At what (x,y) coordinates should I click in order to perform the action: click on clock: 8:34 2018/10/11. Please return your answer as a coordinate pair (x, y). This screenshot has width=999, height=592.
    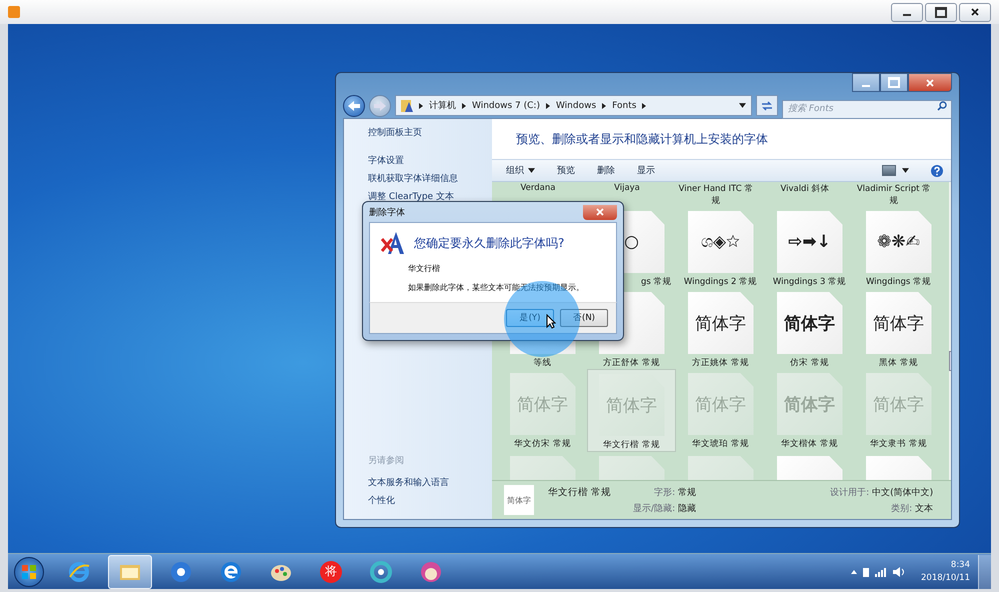
    Looking at the image, I should click on (945, 571).